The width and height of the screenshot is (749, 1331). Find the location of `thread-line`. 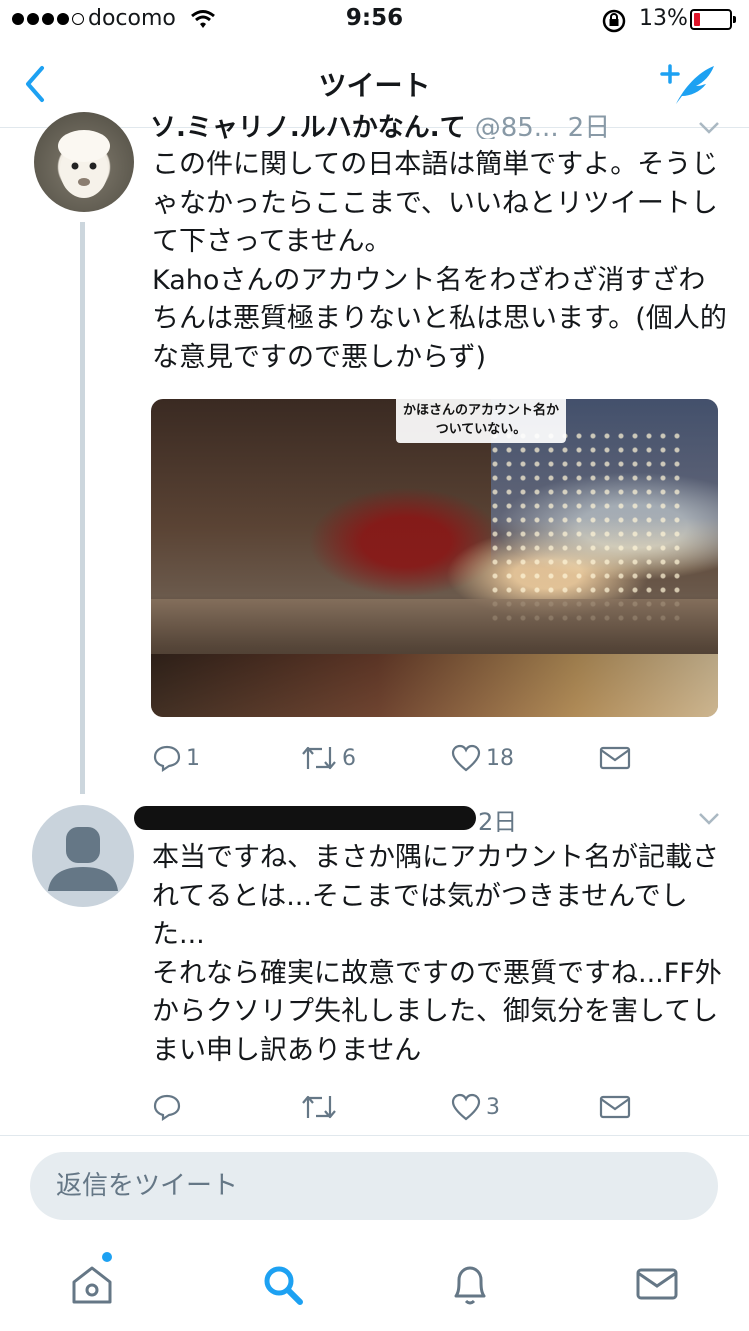

thread-line is located at coordinates (82, 508).